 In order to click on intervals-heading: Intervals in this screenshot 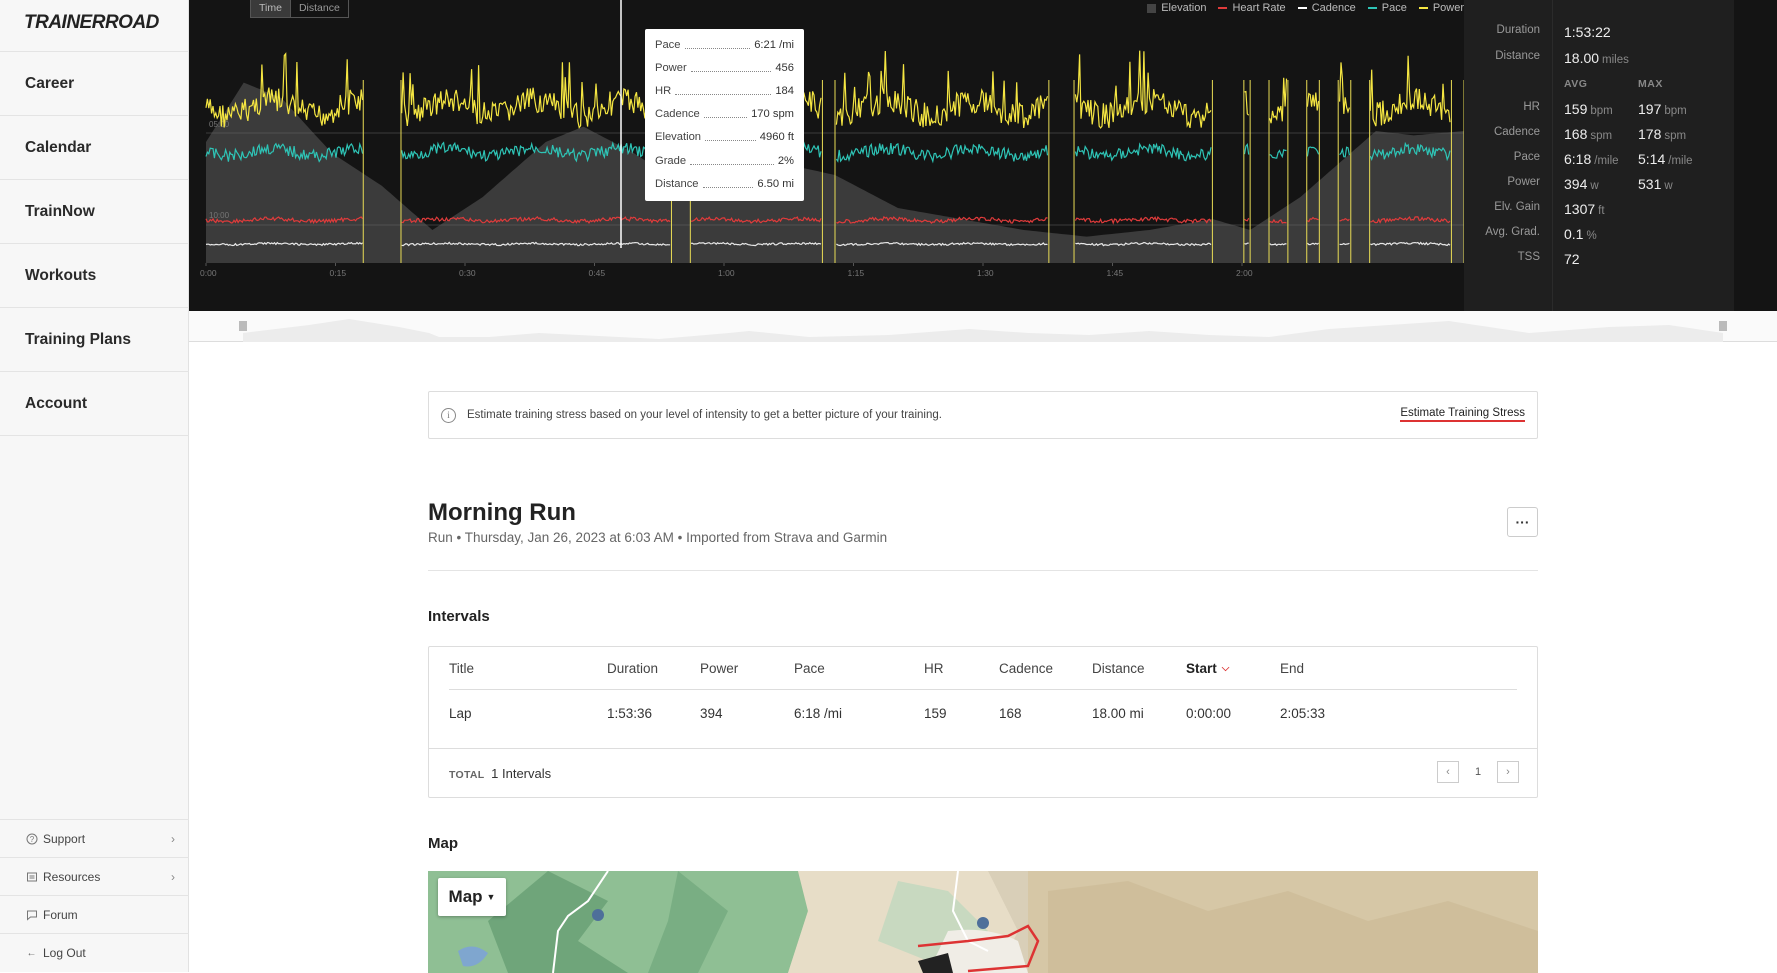, I will do `click(459, 616)`.